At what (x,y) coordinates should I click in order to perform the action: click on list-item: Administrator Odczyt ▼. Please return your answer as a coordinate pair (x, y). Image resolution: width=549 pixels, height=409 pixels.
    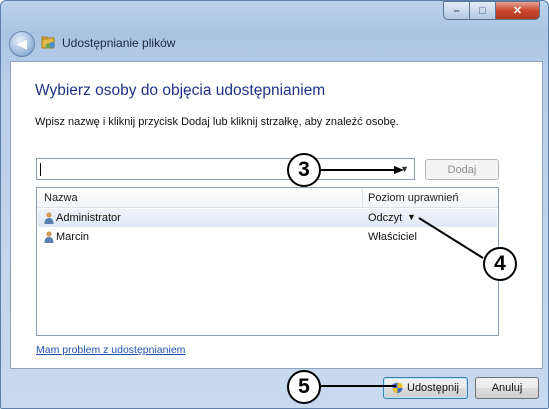
    Looking at the image, I should click on (267, 218).